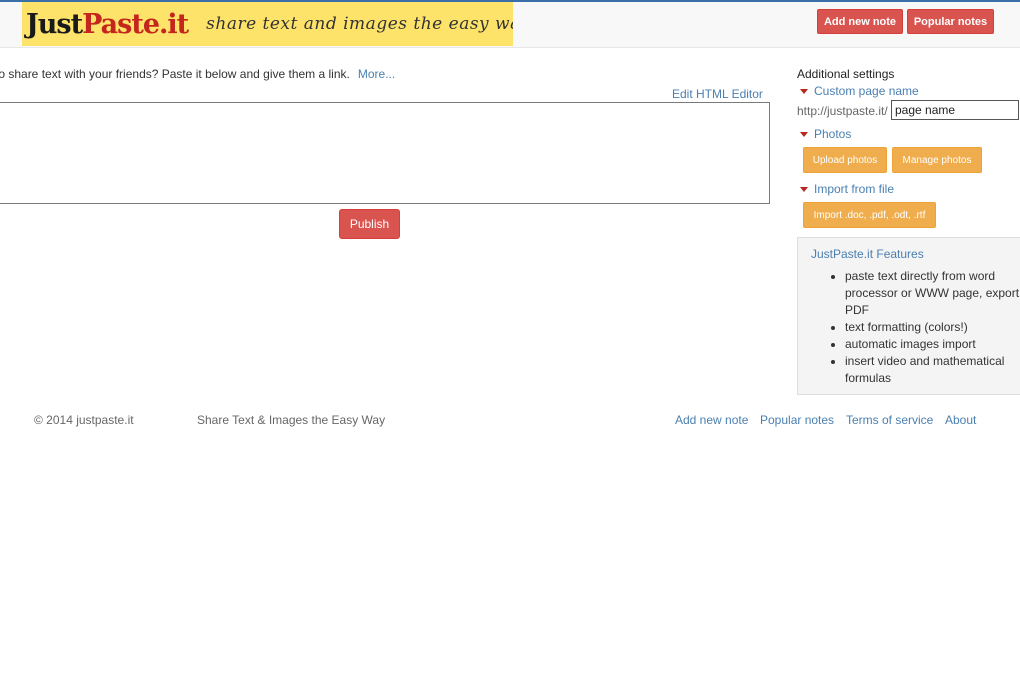 This screenshot has width=1020, height=680. What do you see at coordinates (950, 21) in the screenshot?
I see `popular-notes-button: Popular notes` at bounding box center [950, 21].